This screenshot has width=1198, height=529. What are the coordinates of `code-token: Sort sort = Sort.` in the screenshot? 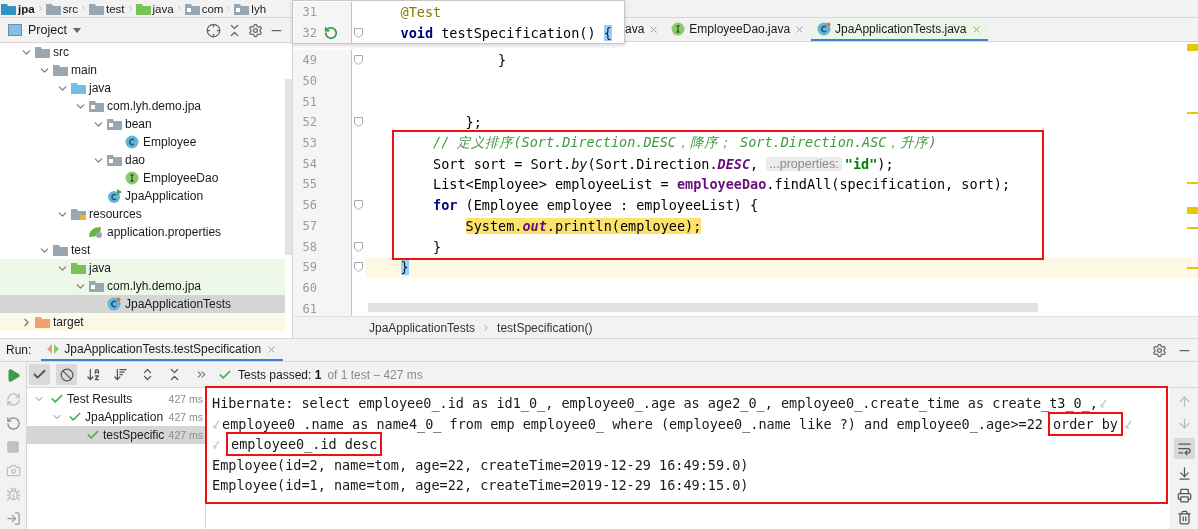 It's located at (502, 163).